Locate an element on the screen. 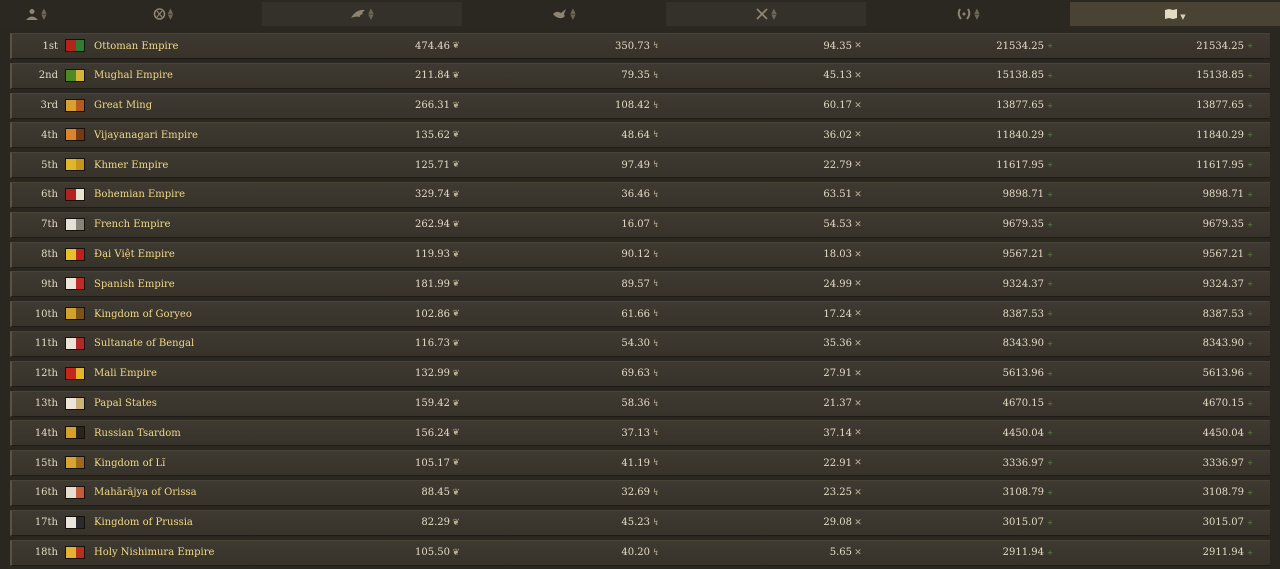 Image resolution: width=1280 pixels, height=569 pixels. stat-cell: 159.42 ❦ is located at coordinates (361, 404).